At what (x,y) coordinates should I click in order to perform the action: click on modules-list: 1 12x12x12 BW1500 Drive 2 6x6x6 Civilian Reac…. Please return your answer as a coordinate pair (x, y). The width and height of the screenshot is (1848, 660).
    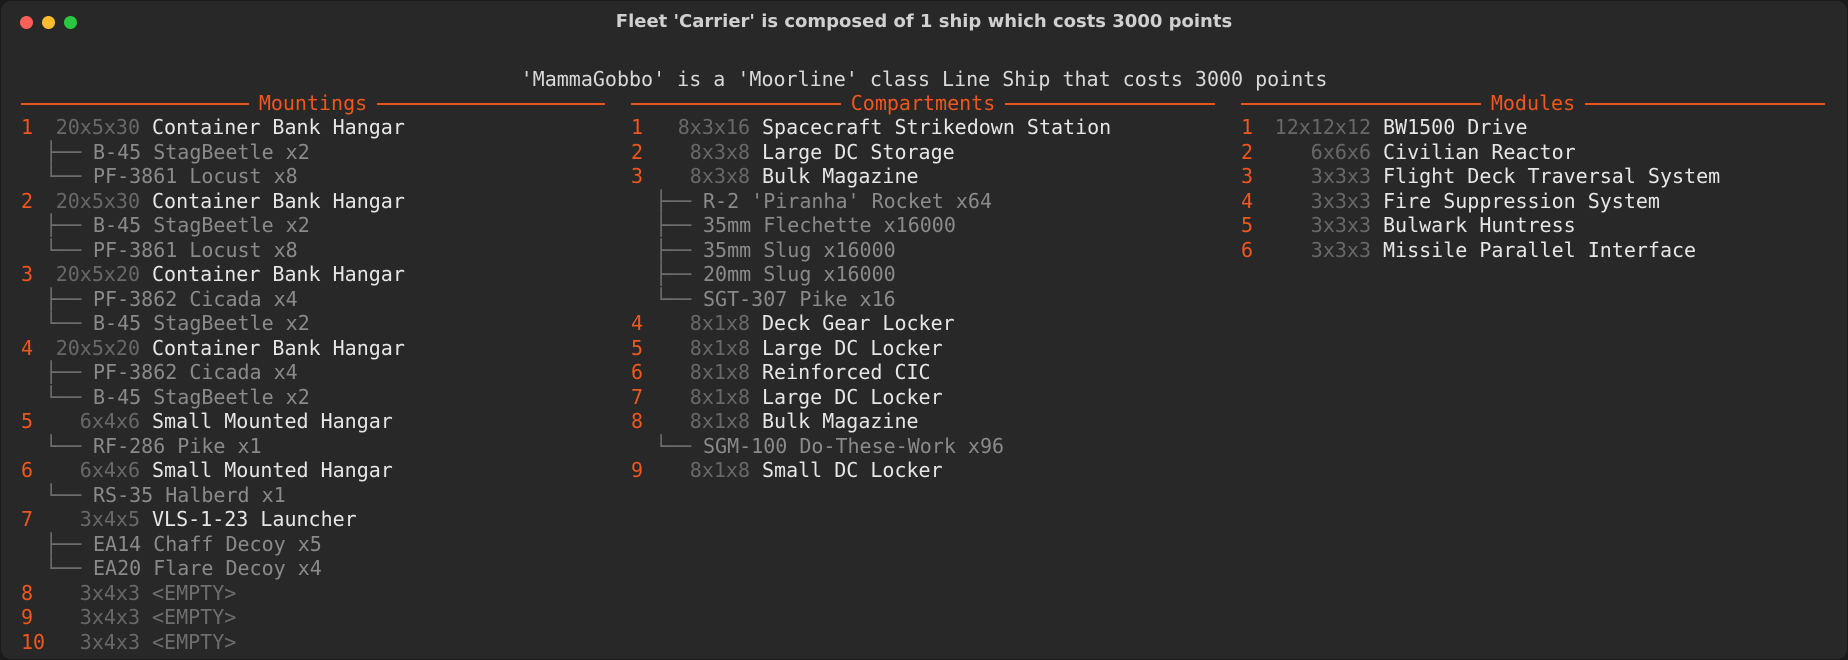
    Looking at the image, I should click on (1533, 188).